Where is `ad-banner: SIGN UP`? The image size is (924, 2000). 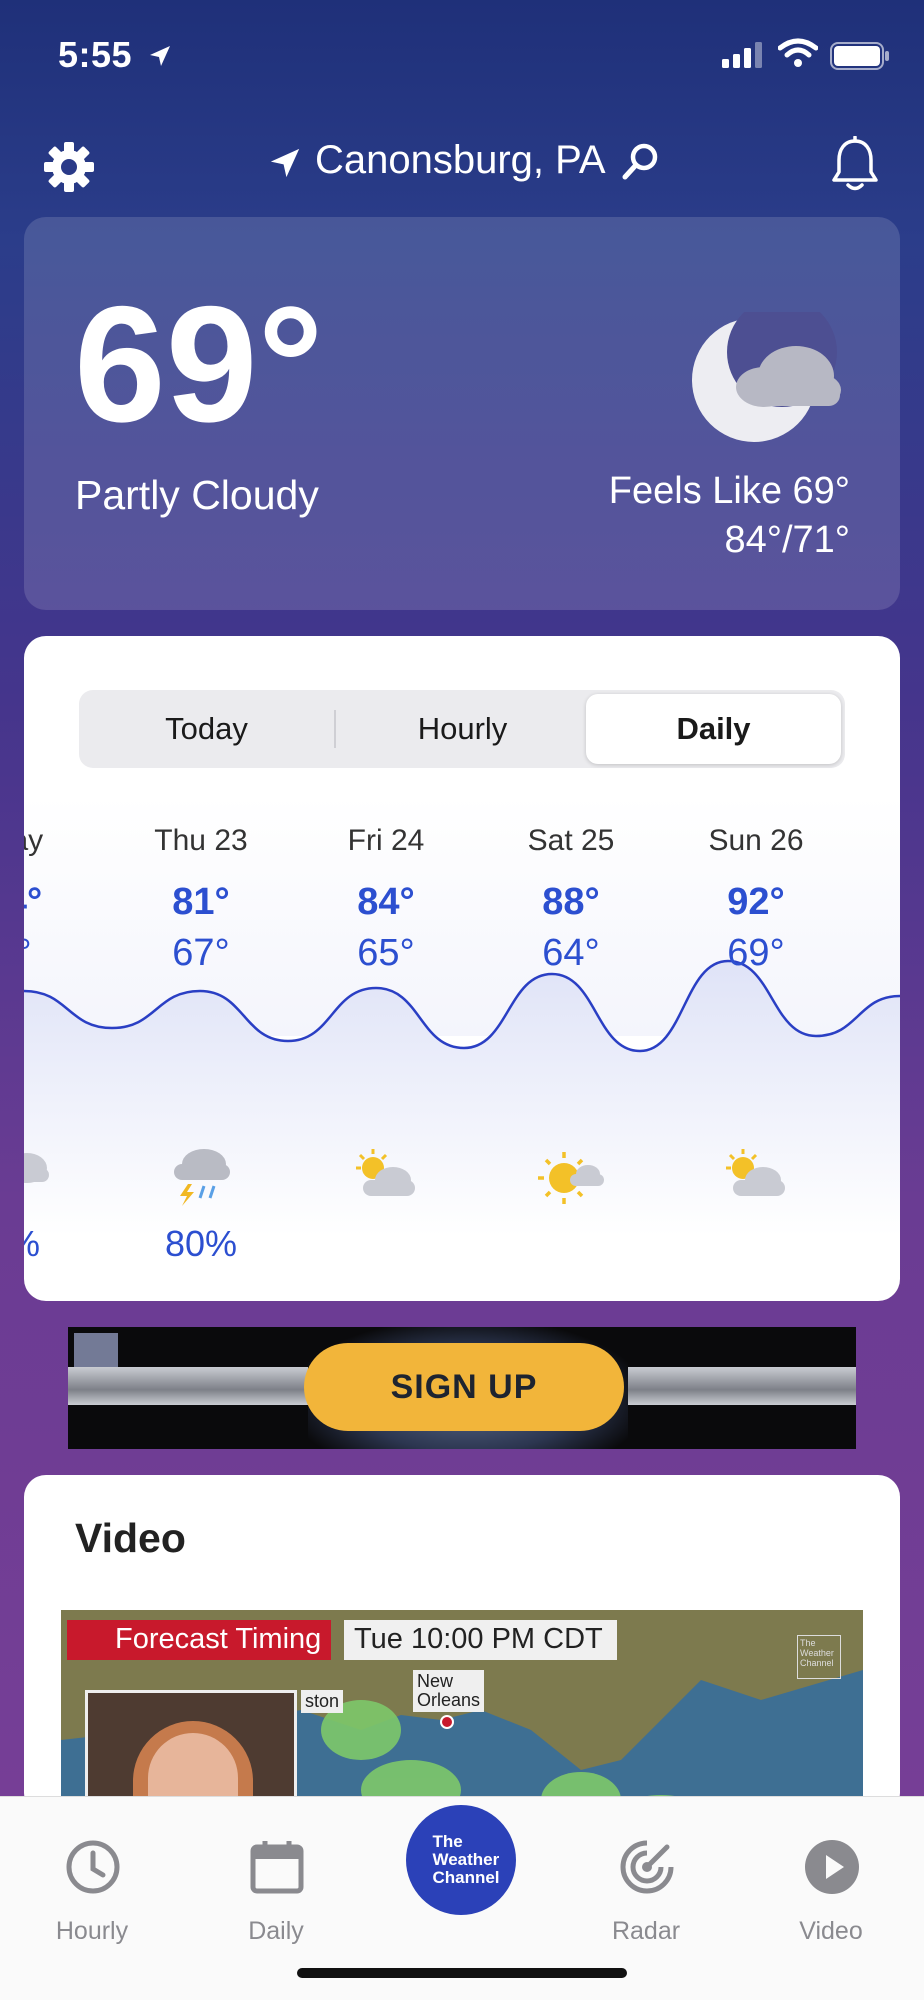 ad-banner: SIGN UP is located at coordinates (462, 1388).